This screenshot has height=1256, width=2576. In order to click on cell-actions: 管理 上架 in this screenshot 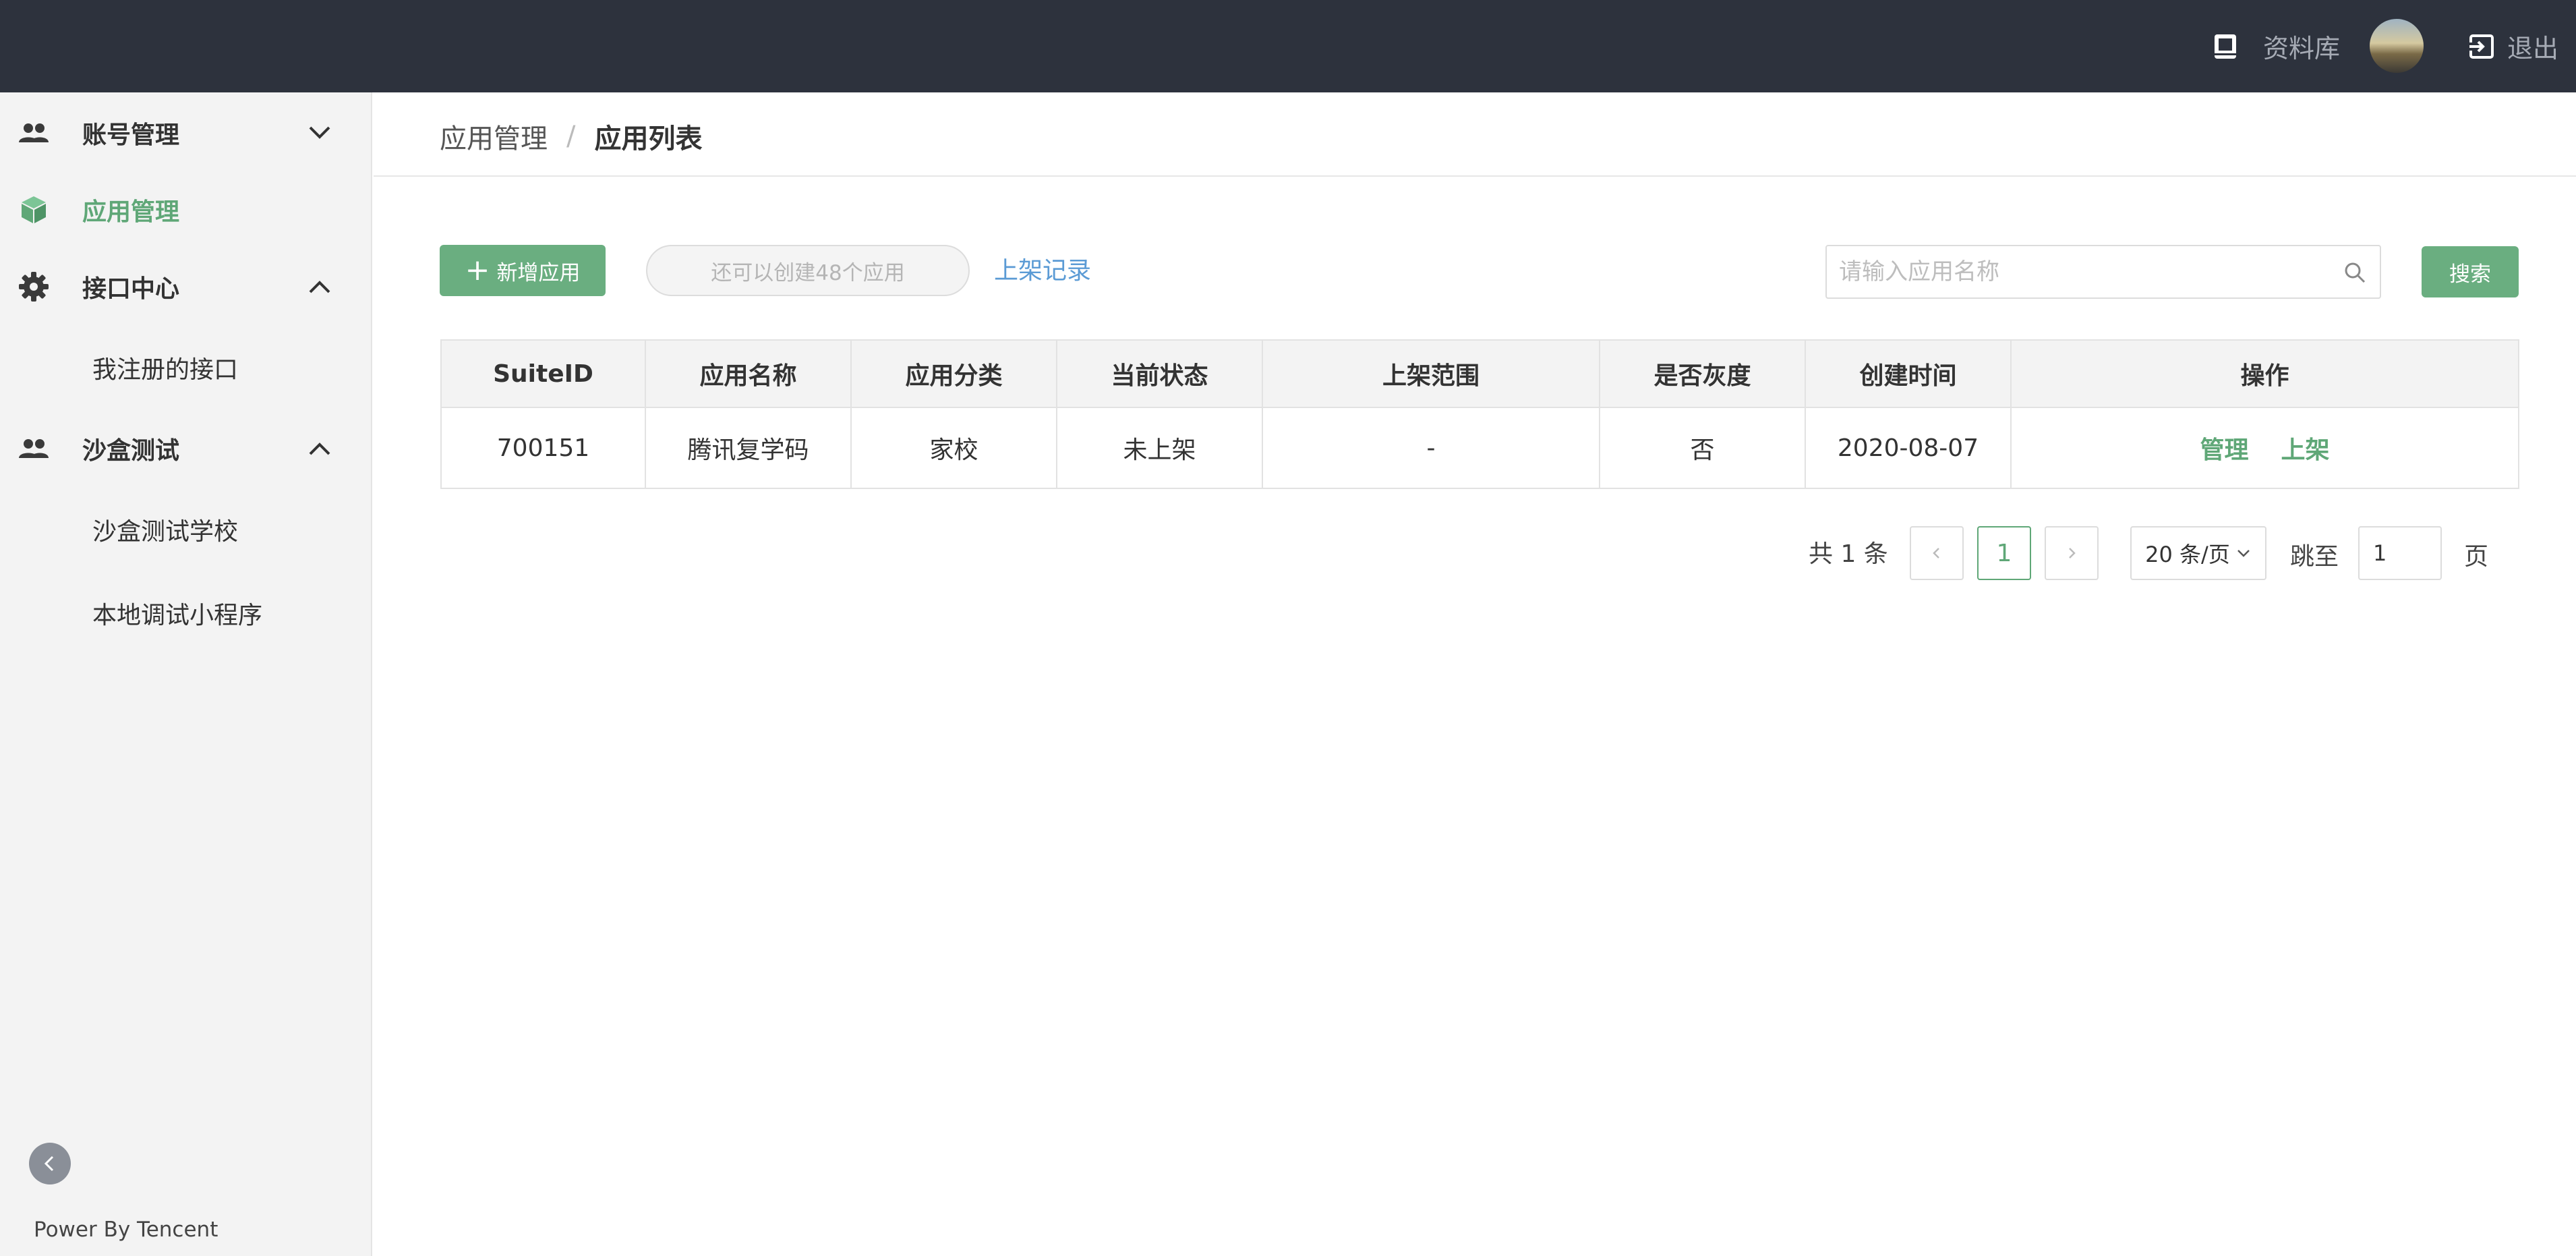, I will do `click(2265, 448)`.